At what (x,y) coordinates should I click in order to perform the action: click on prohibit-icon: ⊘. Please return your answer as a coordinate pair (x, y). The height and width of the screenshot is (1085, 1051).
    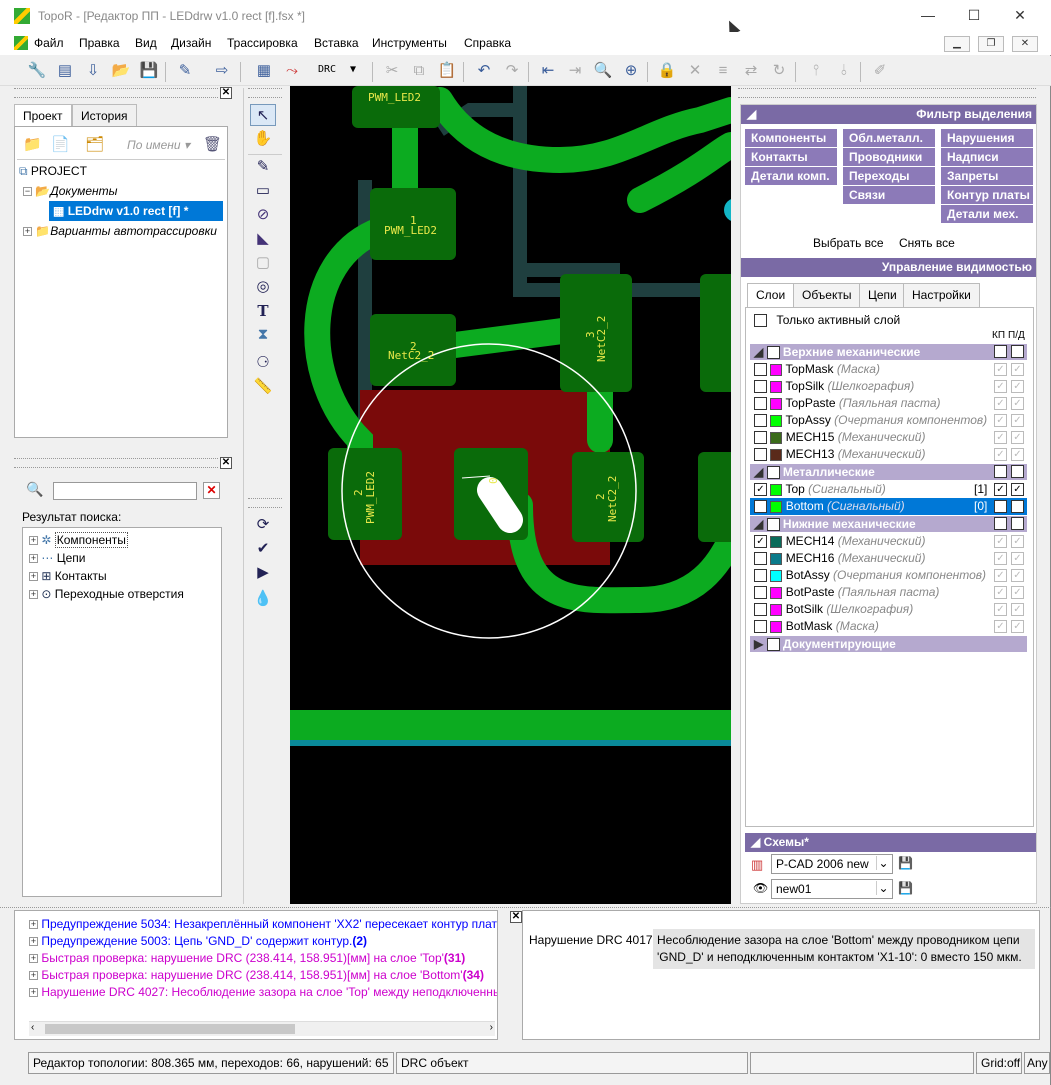
    Looking at the image, I should click on (263, 215).